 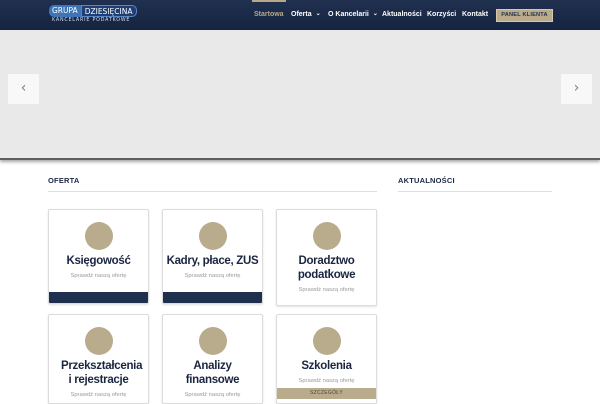 I want to click on nav-label: Kontakt, so click(x=475, y=14).